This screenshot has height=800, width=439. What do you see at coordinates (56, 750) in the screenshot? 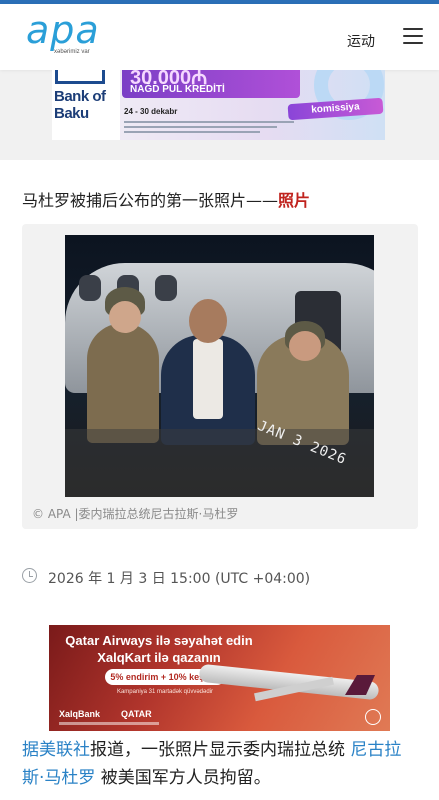
I see `source-link: 据美联社` at bounding box center [56, 750].